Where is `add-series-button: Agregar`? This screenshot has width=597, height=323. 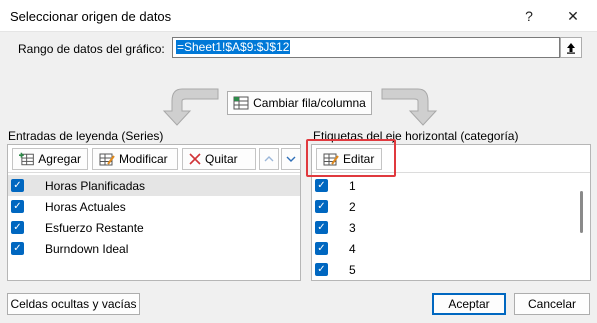 add-series-button: Agregar is located at coordinates (50, 159).